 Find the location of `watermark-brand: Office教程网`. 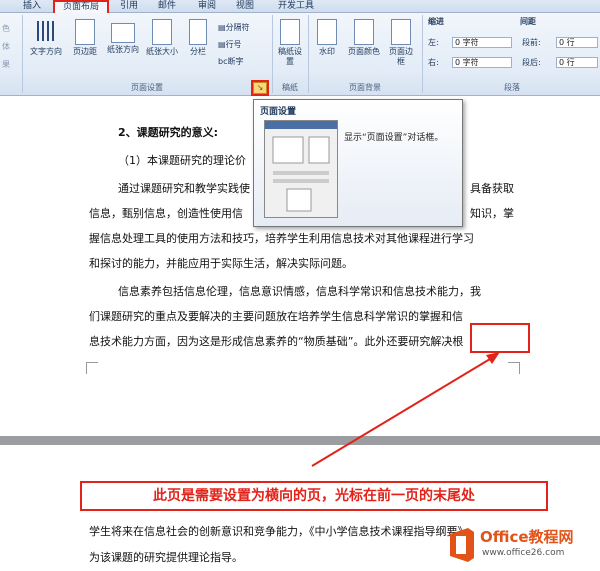

watermark-brand: Office教程网 is located at coordinates (527, 537).